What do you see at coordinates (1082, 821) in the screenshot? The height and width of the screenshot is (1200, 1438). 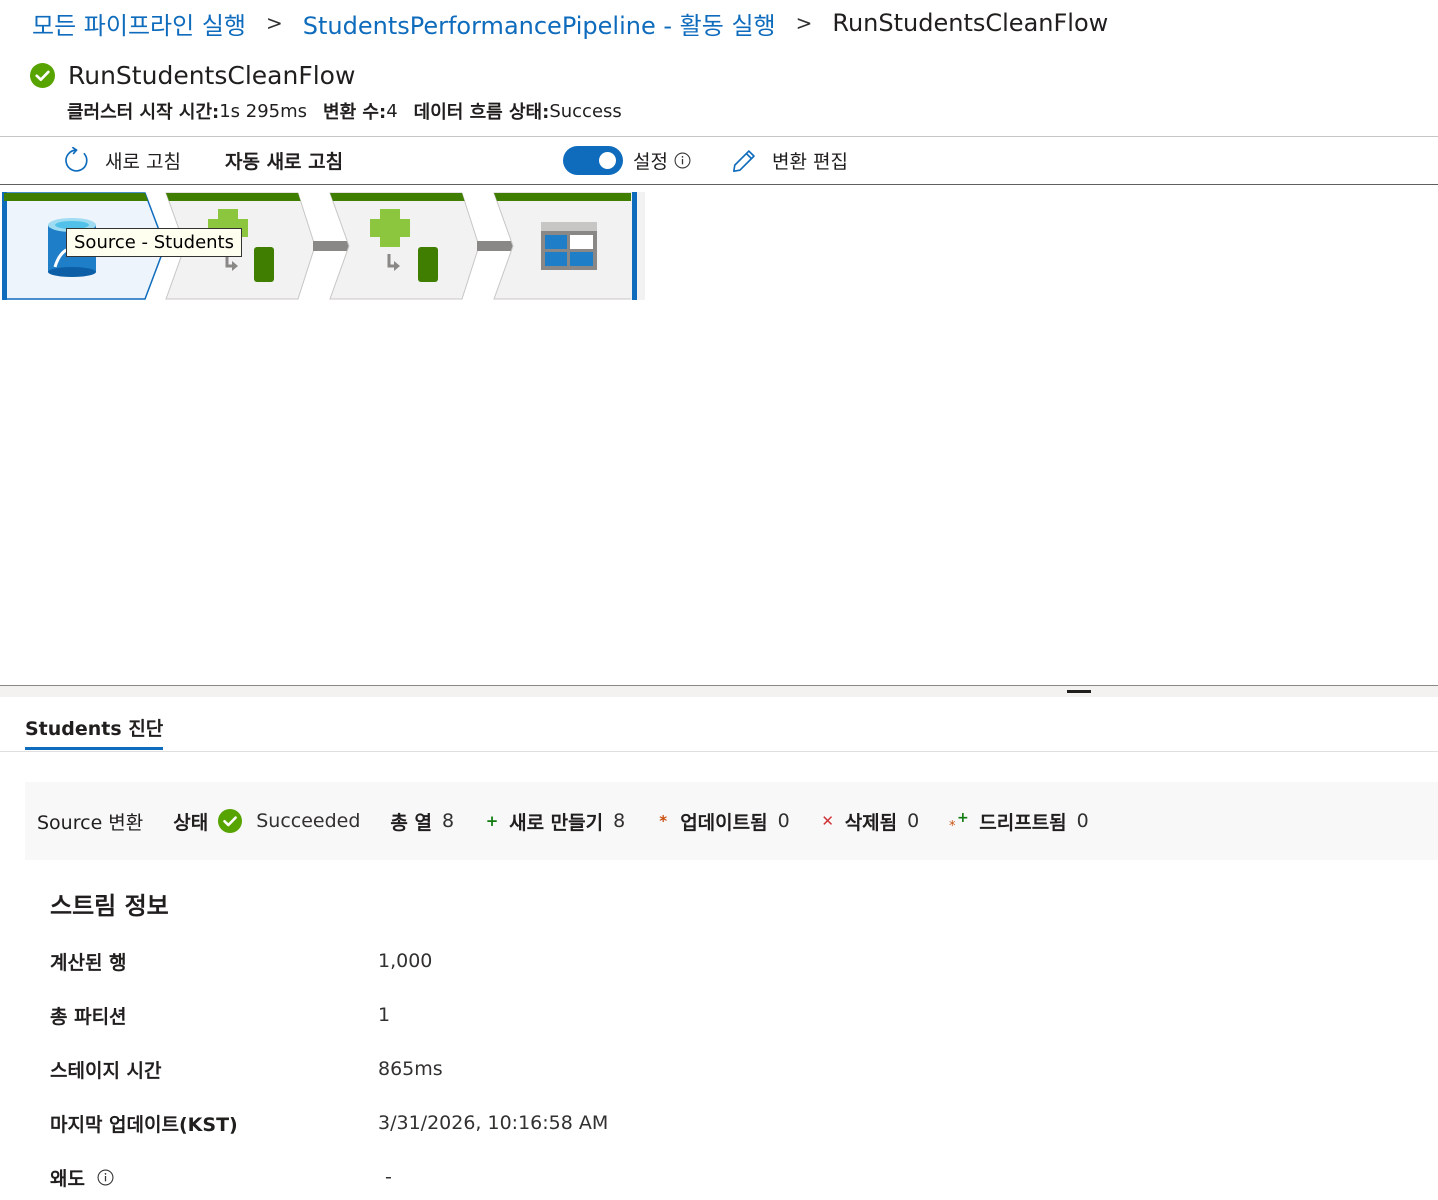 I see `drifted-columns-value: 0` at bounding box center [1082, 821].